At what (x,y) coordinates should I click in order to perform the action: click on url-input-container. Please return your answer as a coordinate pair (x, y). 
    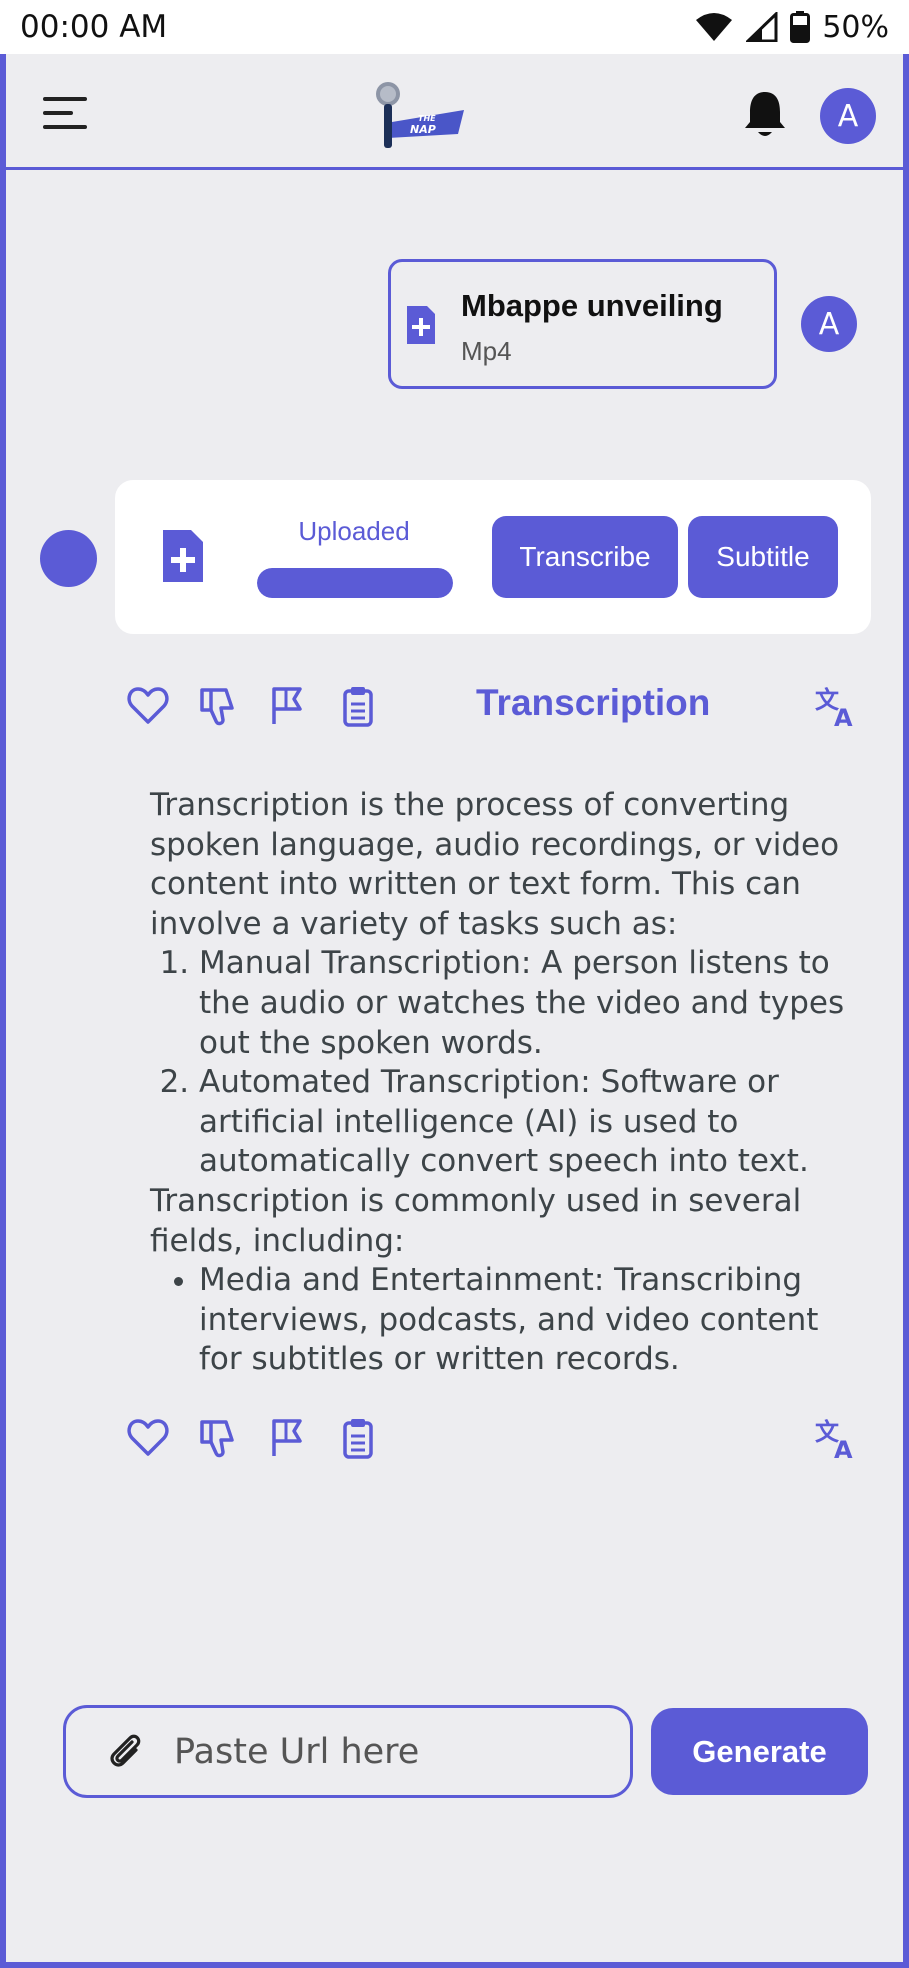
    Looking at the image, I should click on (348, 1751).